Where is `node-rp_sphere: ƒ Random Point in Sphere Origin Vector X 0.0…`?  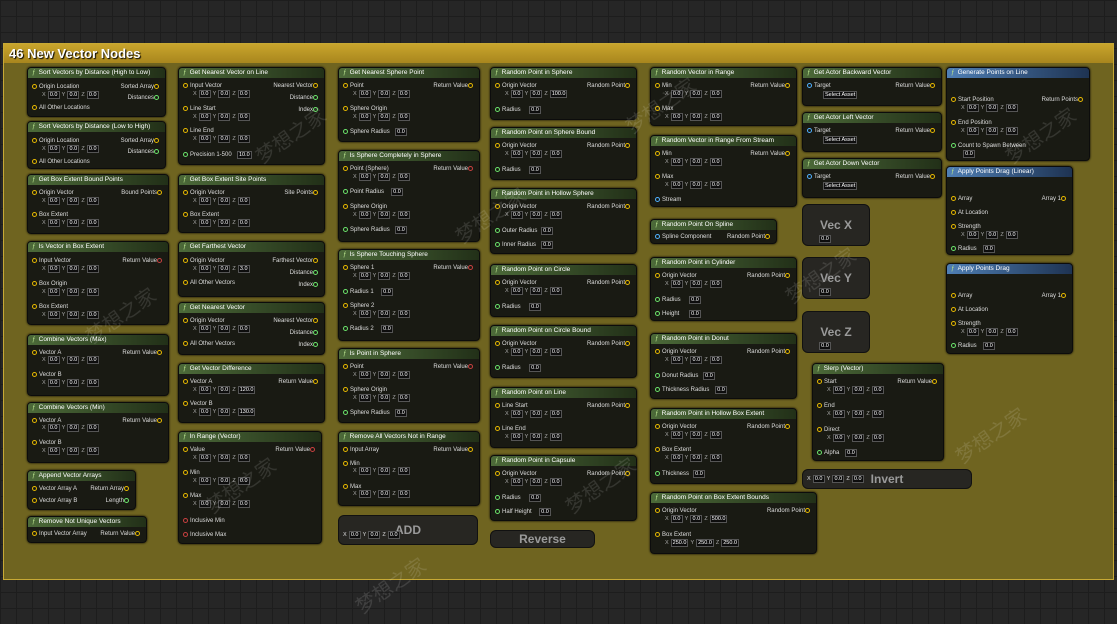
node-rp_sphere: ƒ Random Point in Sphere Origin Vector X 0.0… is located at coordinates (563, 93).